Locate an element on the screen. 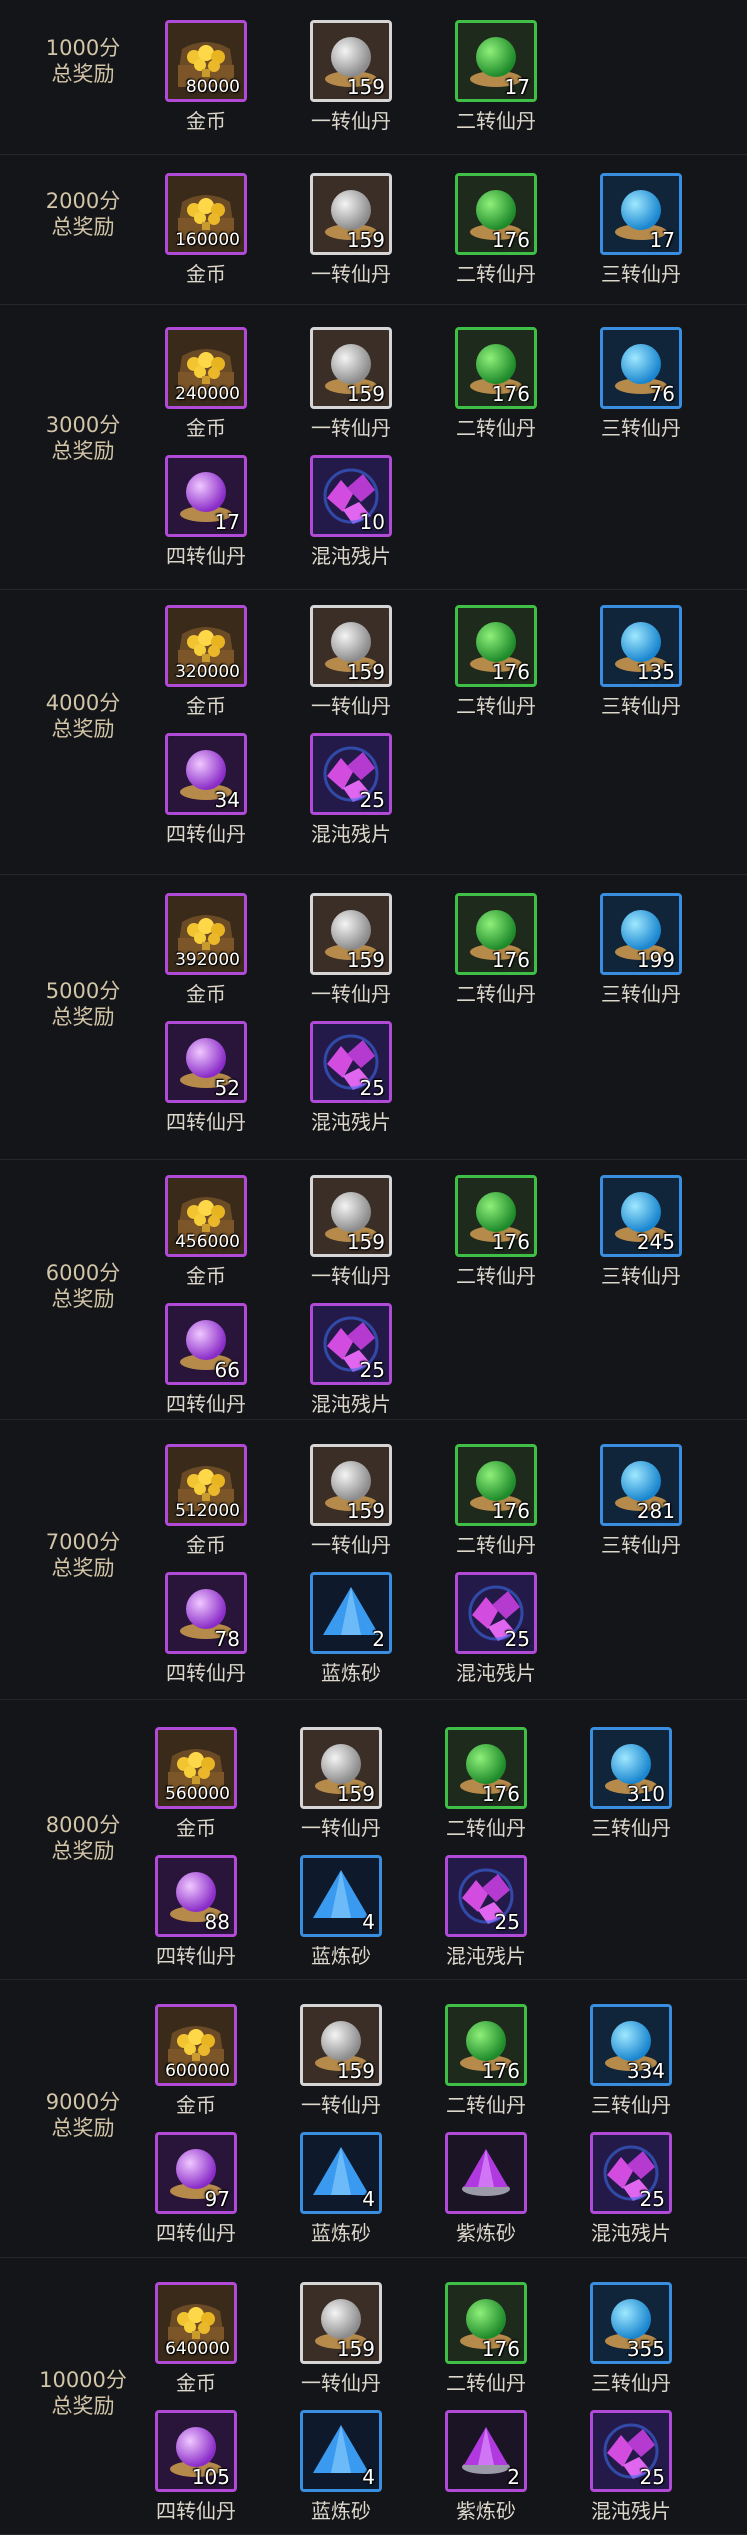  reward-item: 135 三转仙丹 is located at coordinates (641, 665).